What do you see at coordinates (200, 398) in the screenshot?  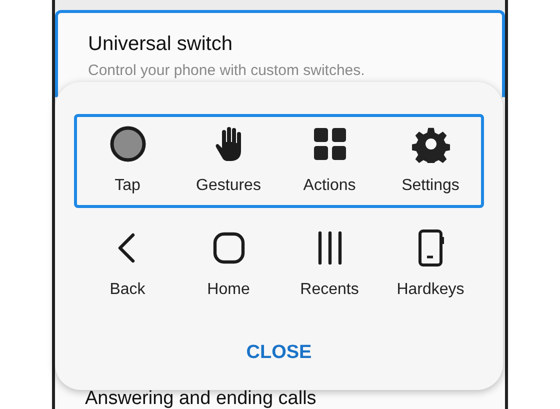 I see `setting-title: Answering and ending calls` at bounding box center [200, 398].